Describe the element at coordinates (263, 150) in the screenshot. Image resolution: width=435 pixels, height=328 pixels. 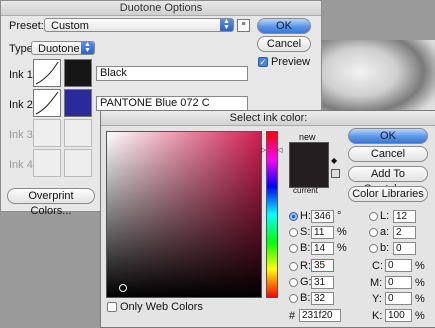
I see `slider-left-arrow-icon: ▷` at that location.